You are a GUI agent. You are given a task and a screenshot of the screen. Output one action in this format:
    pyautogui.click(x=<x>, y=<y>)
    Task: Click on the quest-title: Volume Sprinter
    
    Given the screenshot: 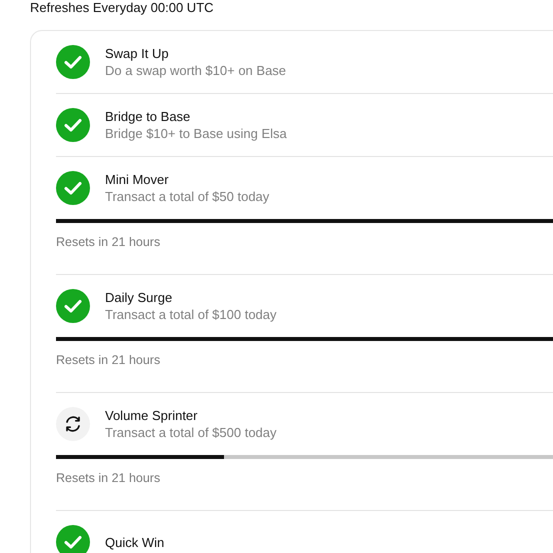 What is the action you would take?
    pyautogui.click(x=151, y=415)
    